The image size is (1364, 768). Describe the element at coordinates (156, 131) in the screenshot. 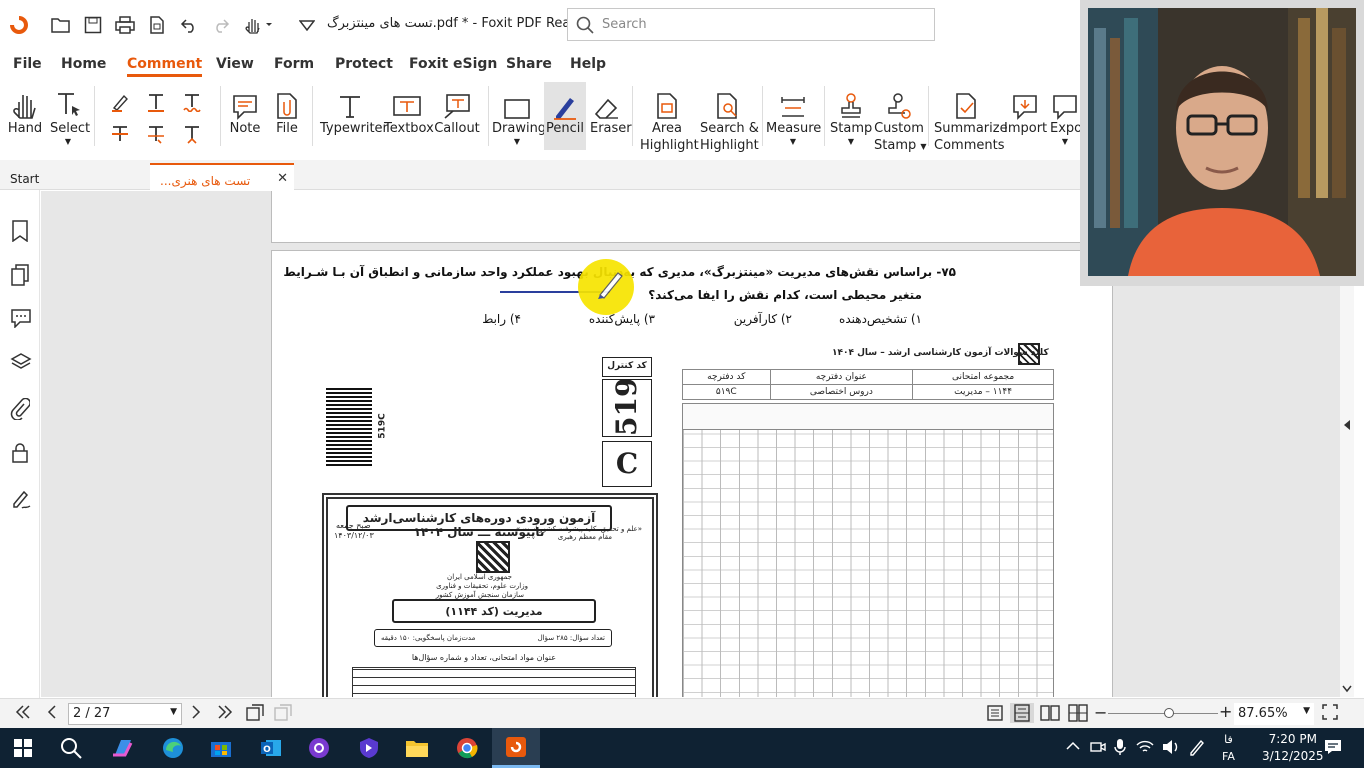

I see `replace-text-button` at that location.